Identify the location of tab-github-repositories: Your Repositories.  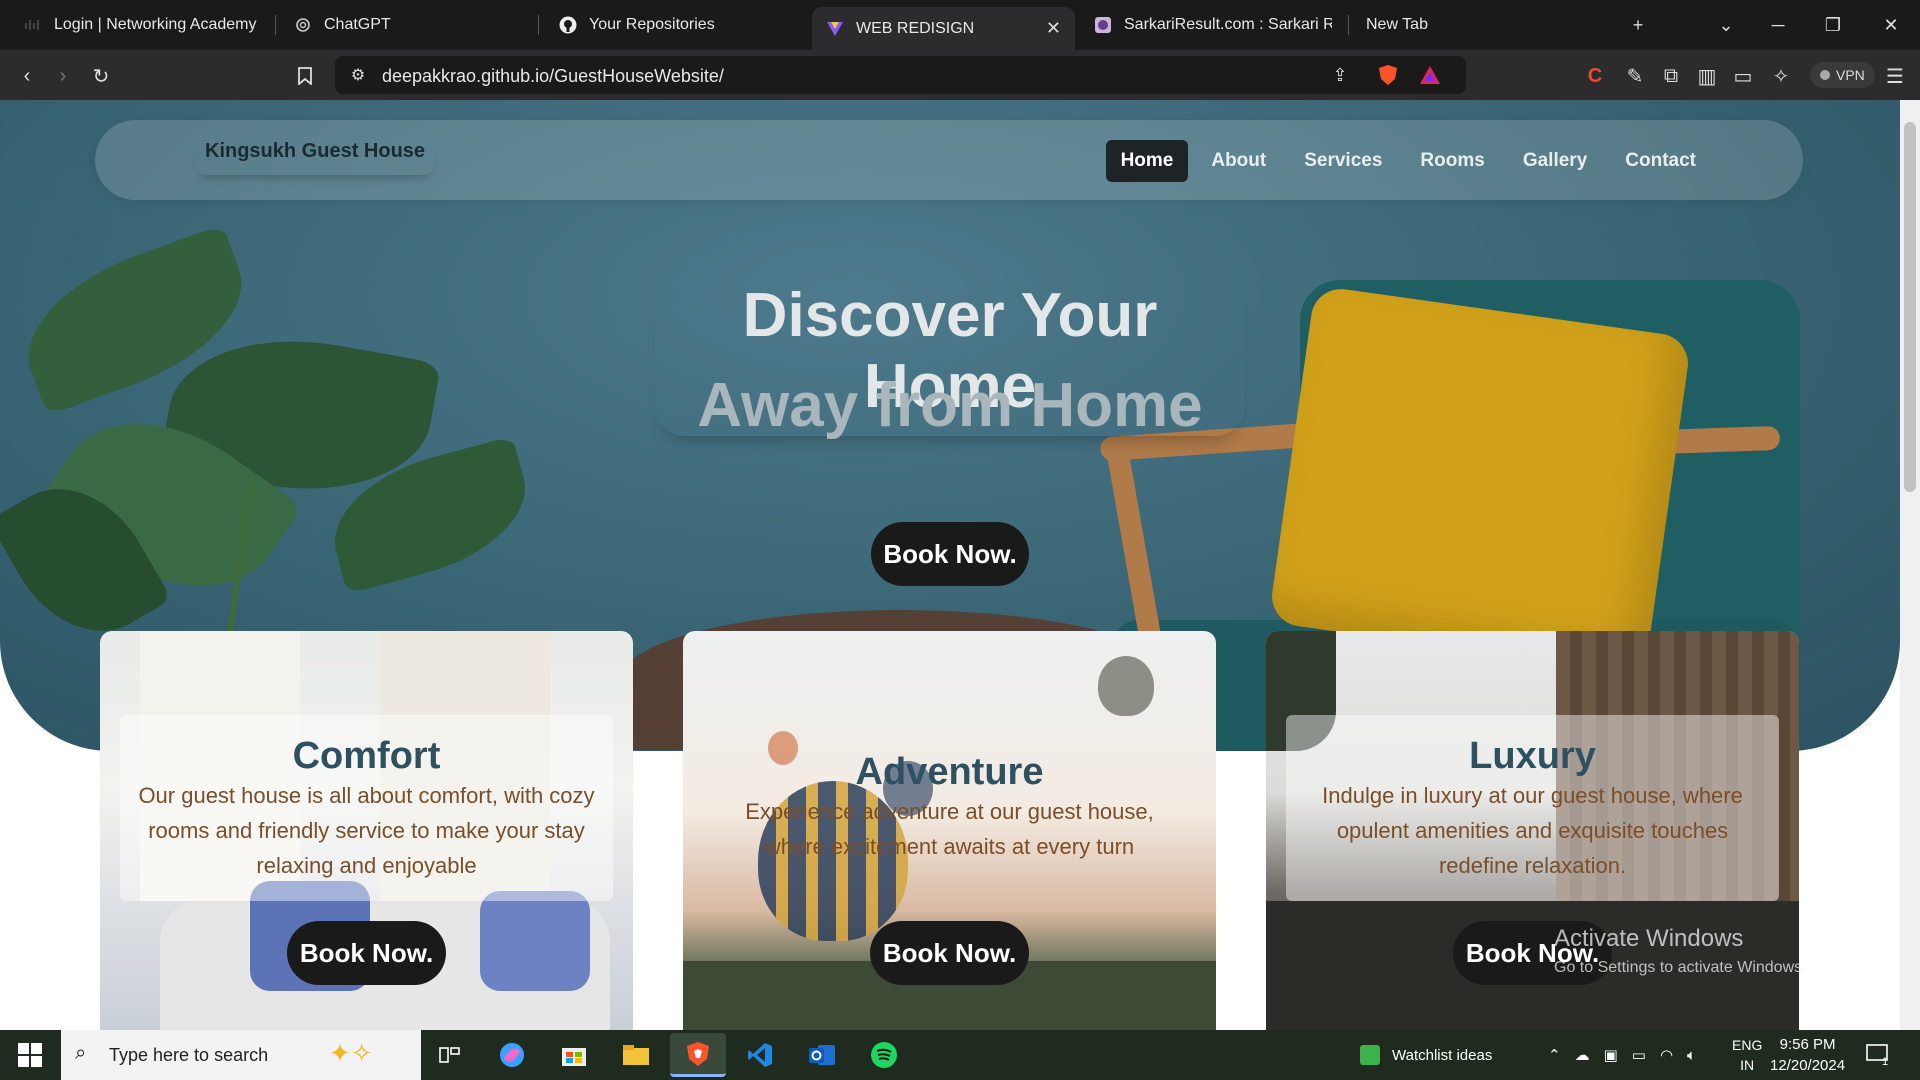
(675, 25).